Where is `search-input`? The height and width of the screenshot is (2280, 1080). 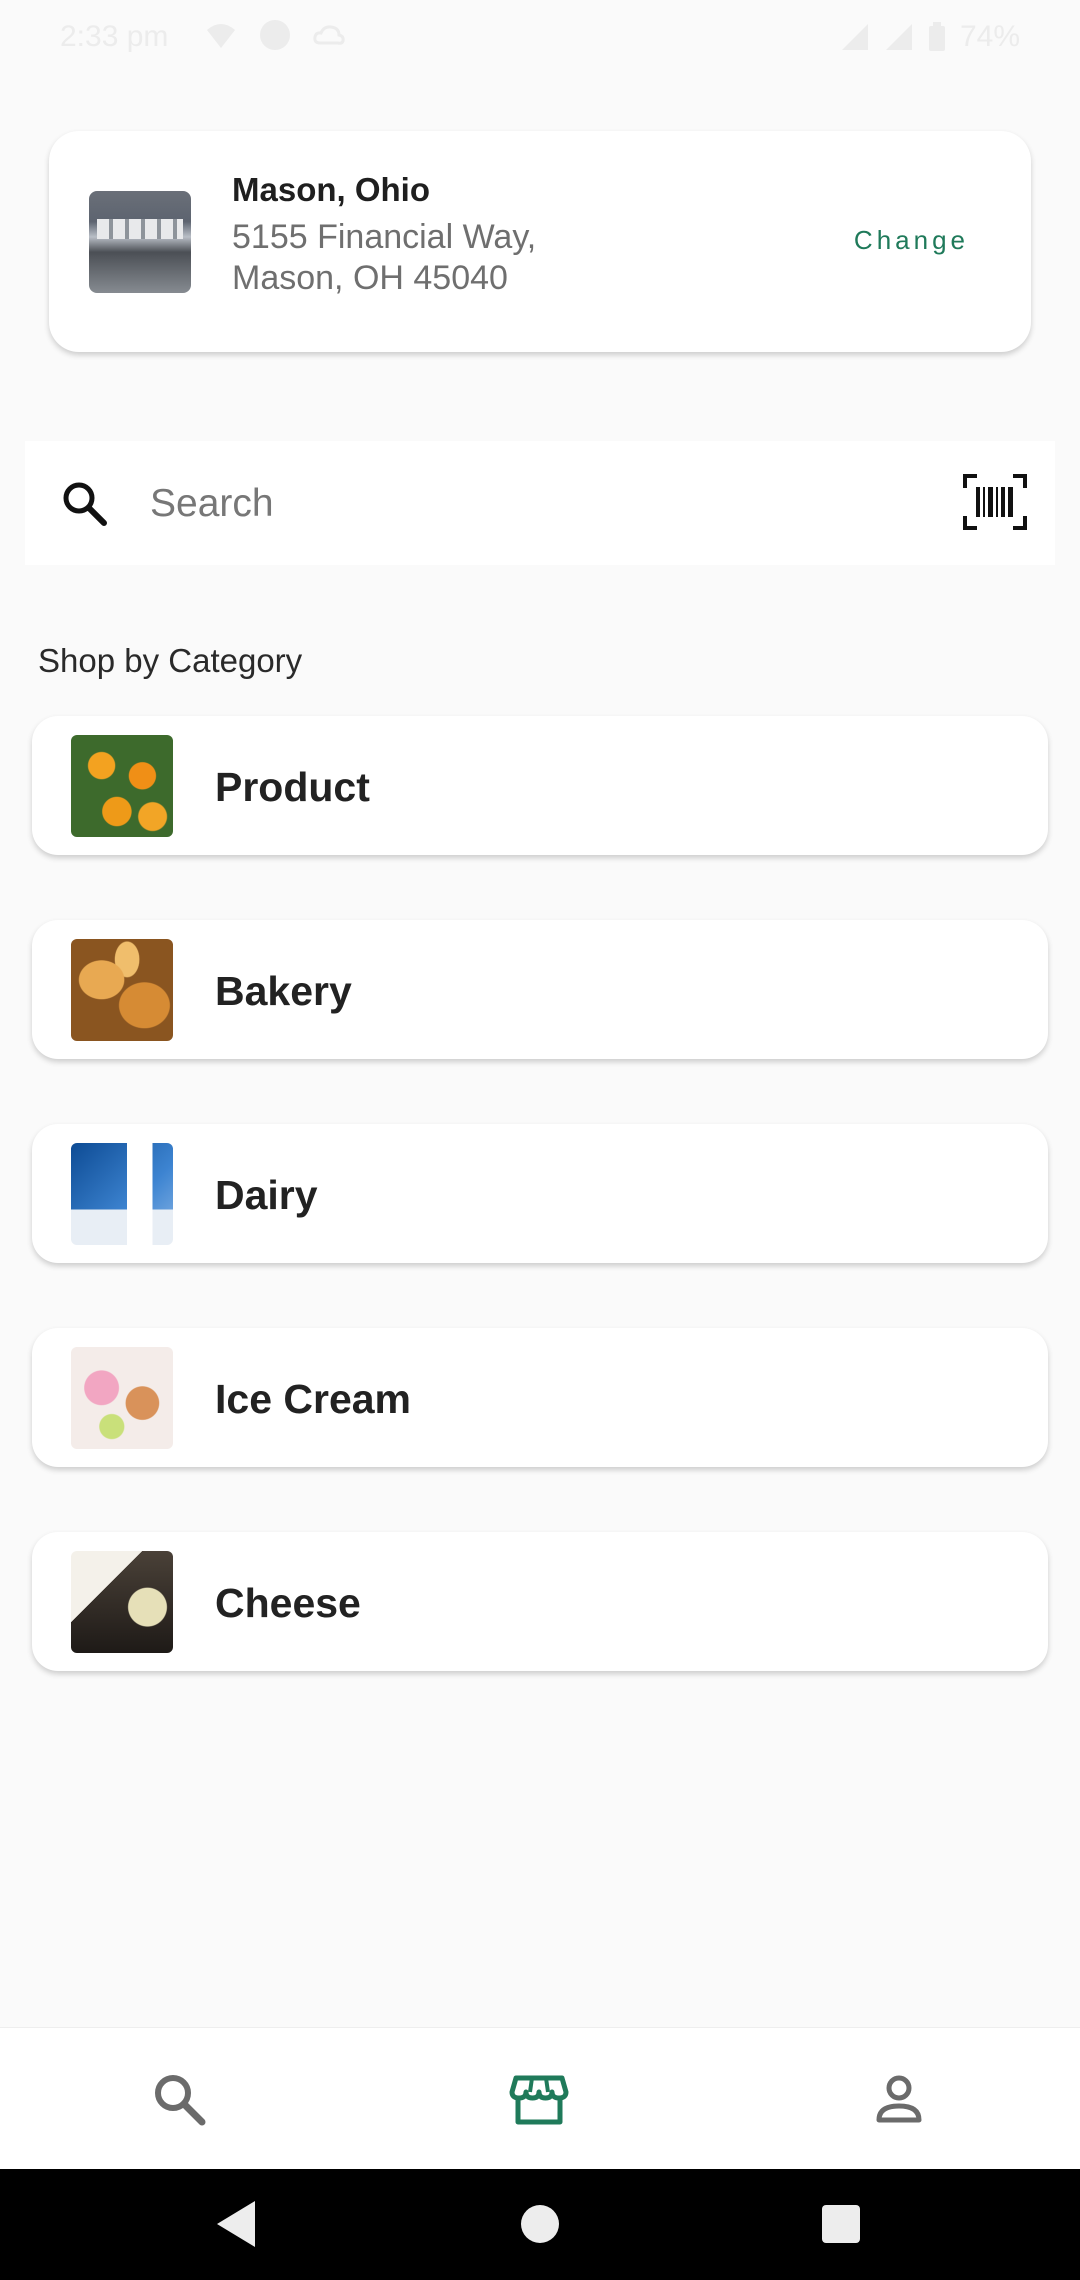
search-input is located at coordinates (540, 504).